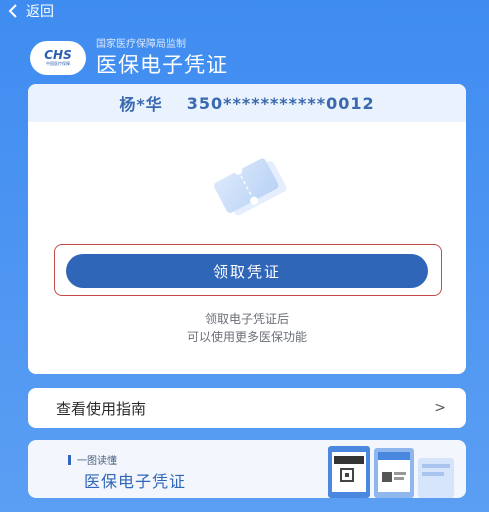 The height and width of the screenshot is (512, 489). Describe the element at coordinates (15, 11) in the screenshot. I see `chevron-left-icon` at that location.